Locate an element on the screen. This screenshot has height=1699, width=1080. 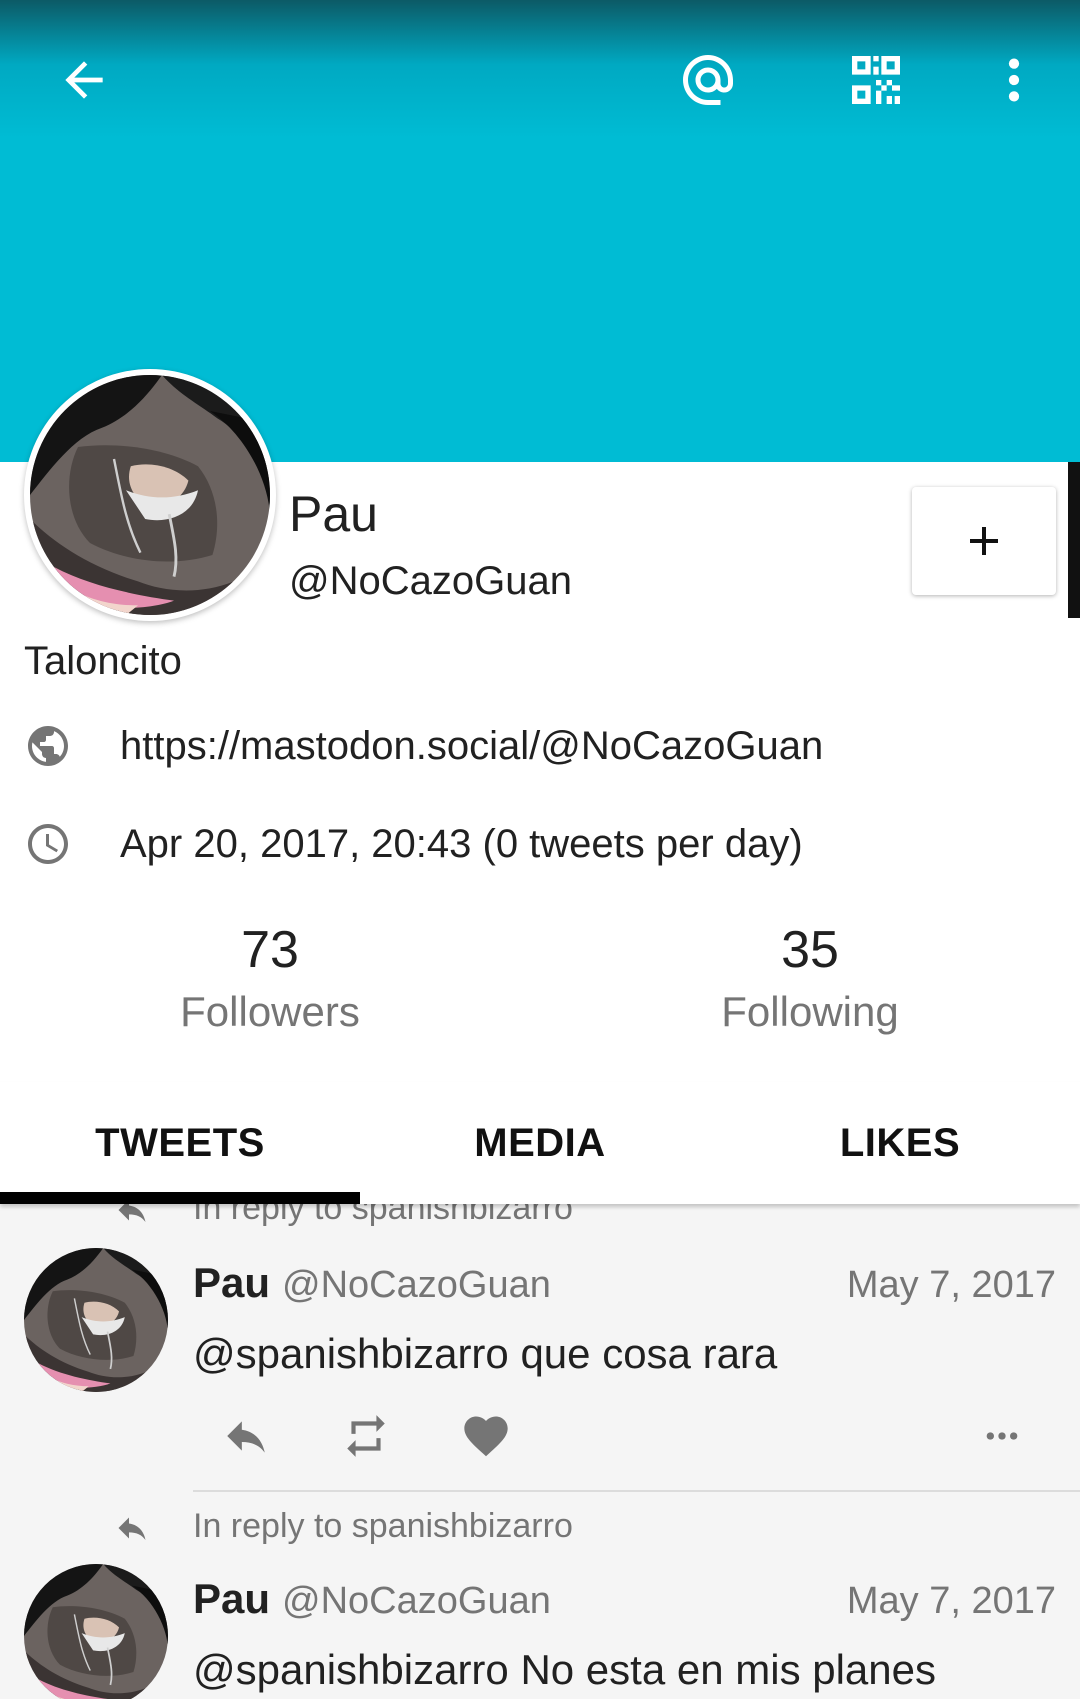
profile-handle: @NoCazoGuan is located at coordinates (430, 581).